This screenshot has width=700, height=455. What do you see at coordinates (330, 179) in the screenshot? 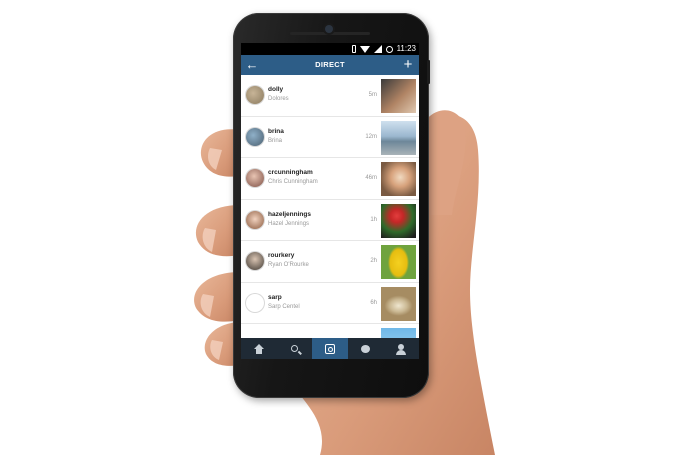
I see `list-item: crcunningham Chris Cunningham 46m` at bounding box center [330, 179].